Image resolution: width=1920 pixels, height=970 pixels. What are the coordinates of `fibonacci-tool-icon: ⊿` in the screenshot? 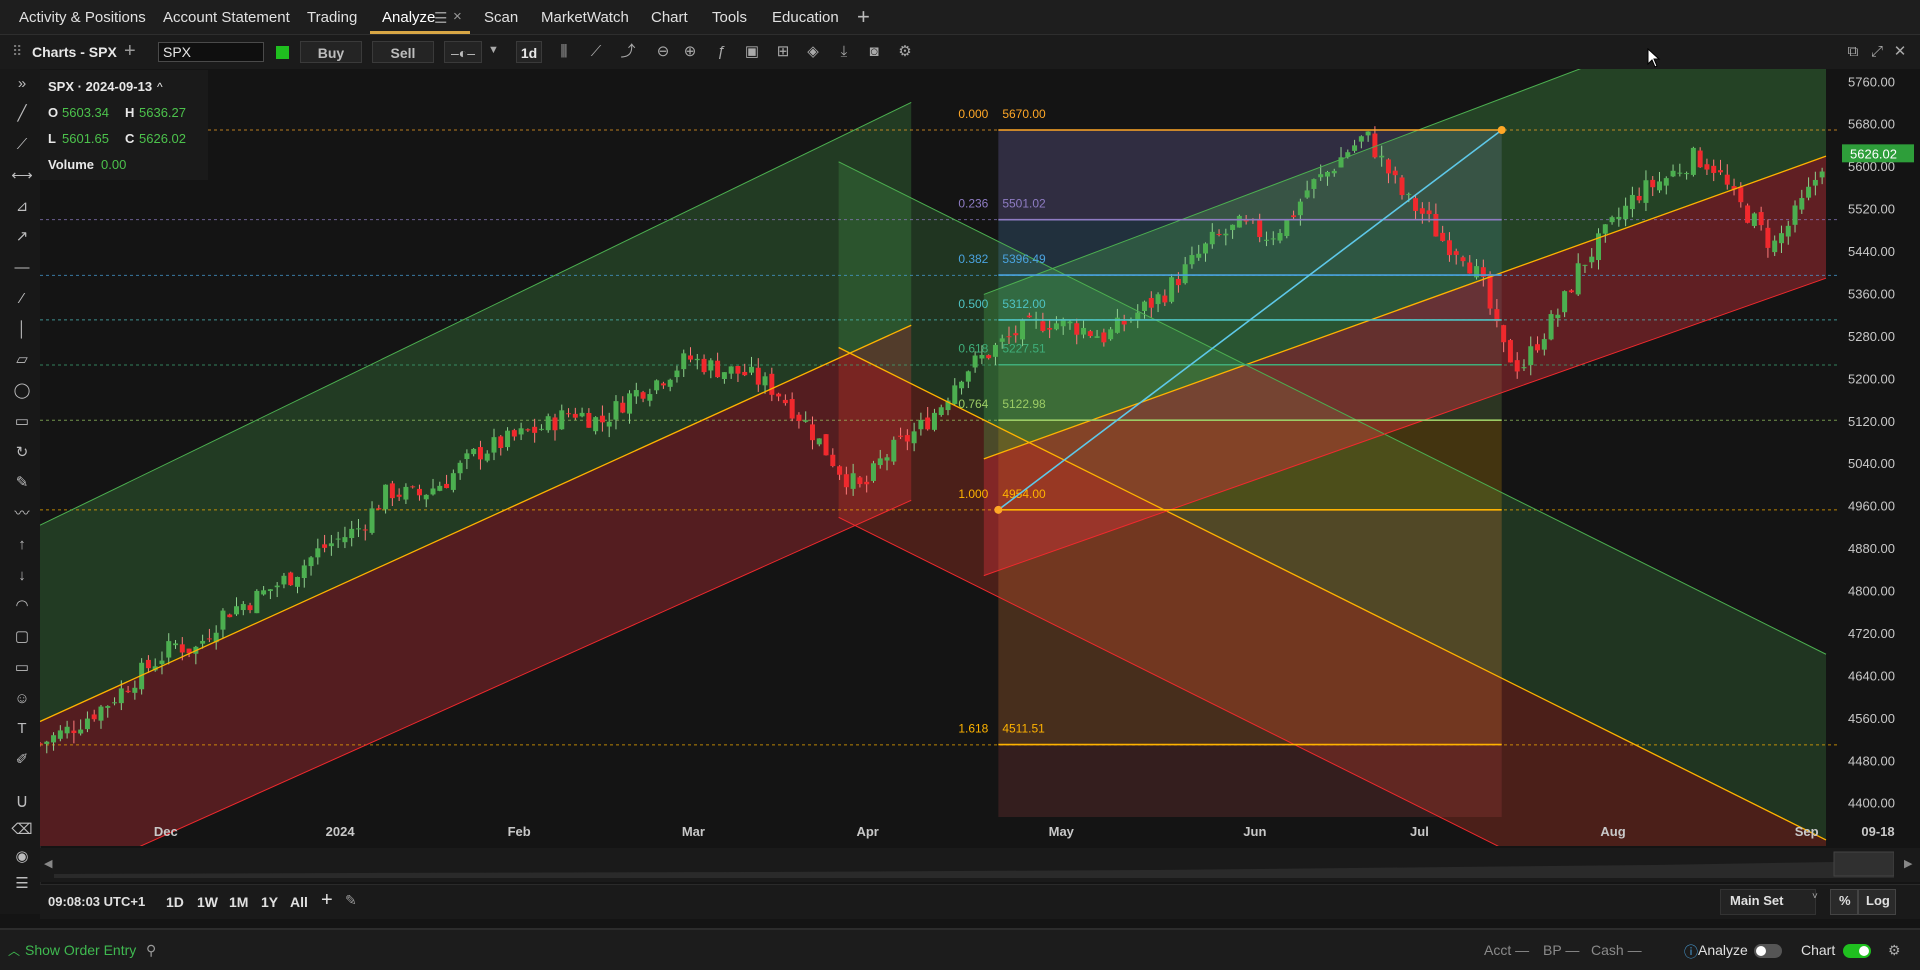 It's located at (22, 207).